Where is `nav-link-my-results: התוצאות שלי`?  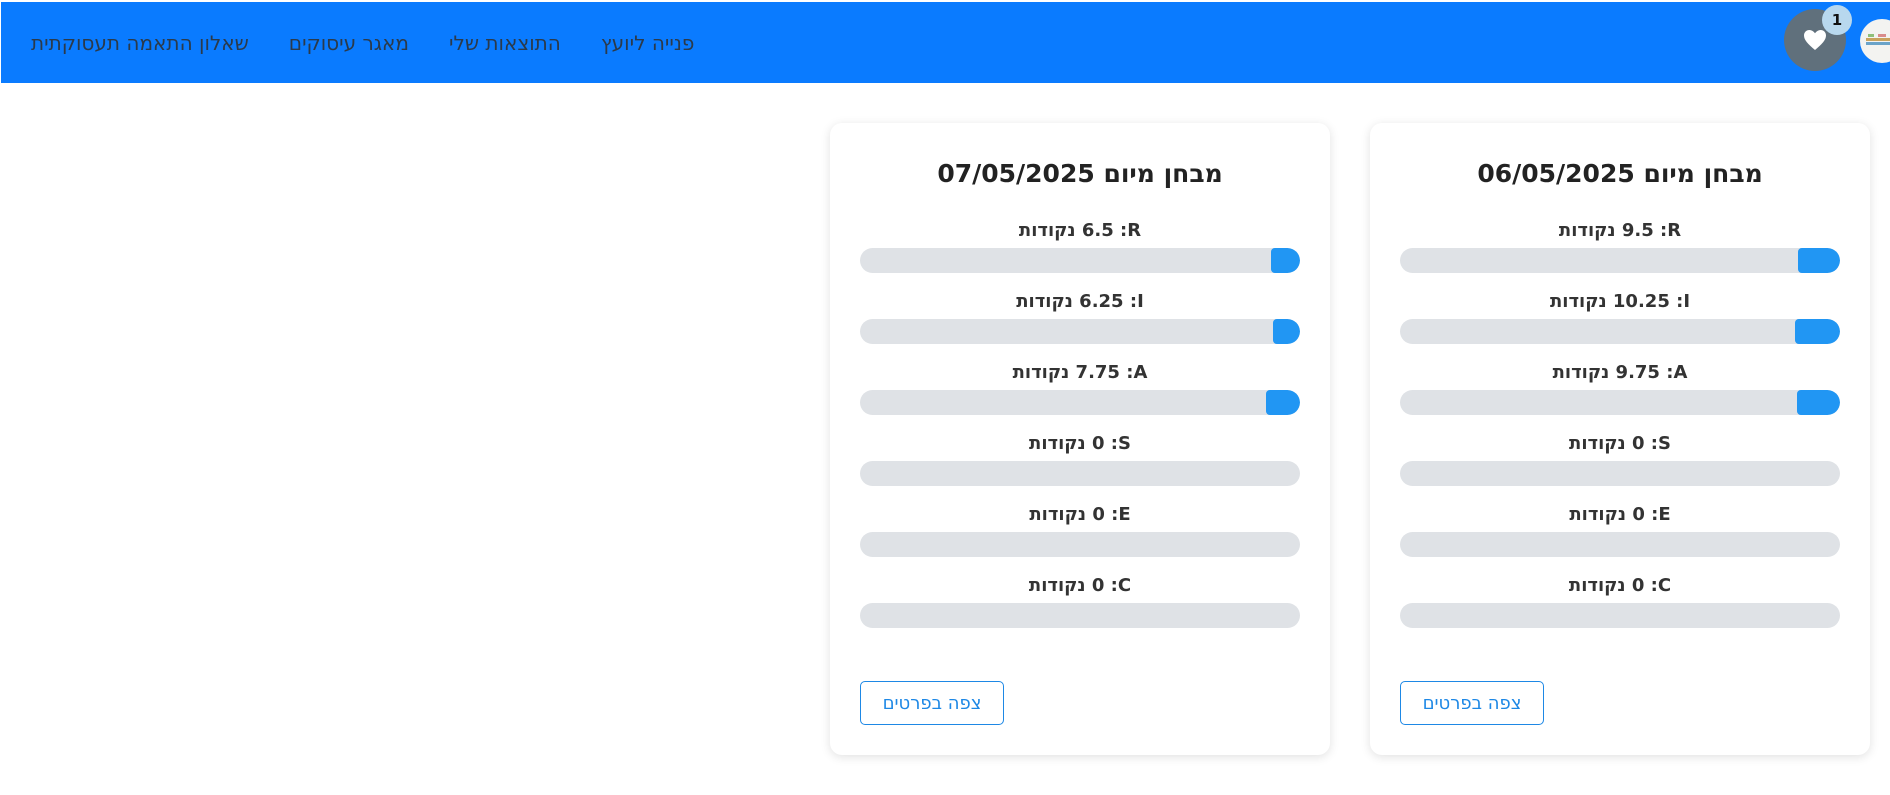 nav-link-my-results: התוצאות שלי is located at coordinates (505, 43).